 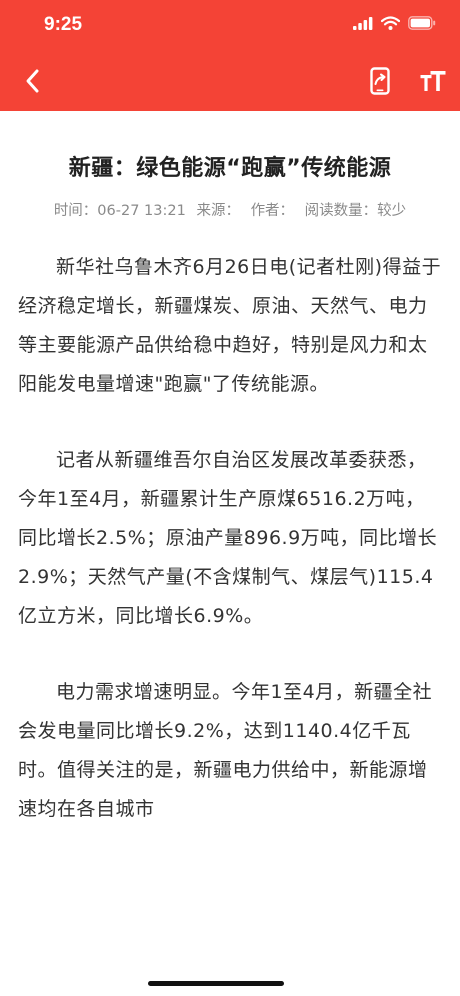 What do you see at coordinates (230, 80) in the screenshot?
I see `toolbar` at bounding box center [230, 80].